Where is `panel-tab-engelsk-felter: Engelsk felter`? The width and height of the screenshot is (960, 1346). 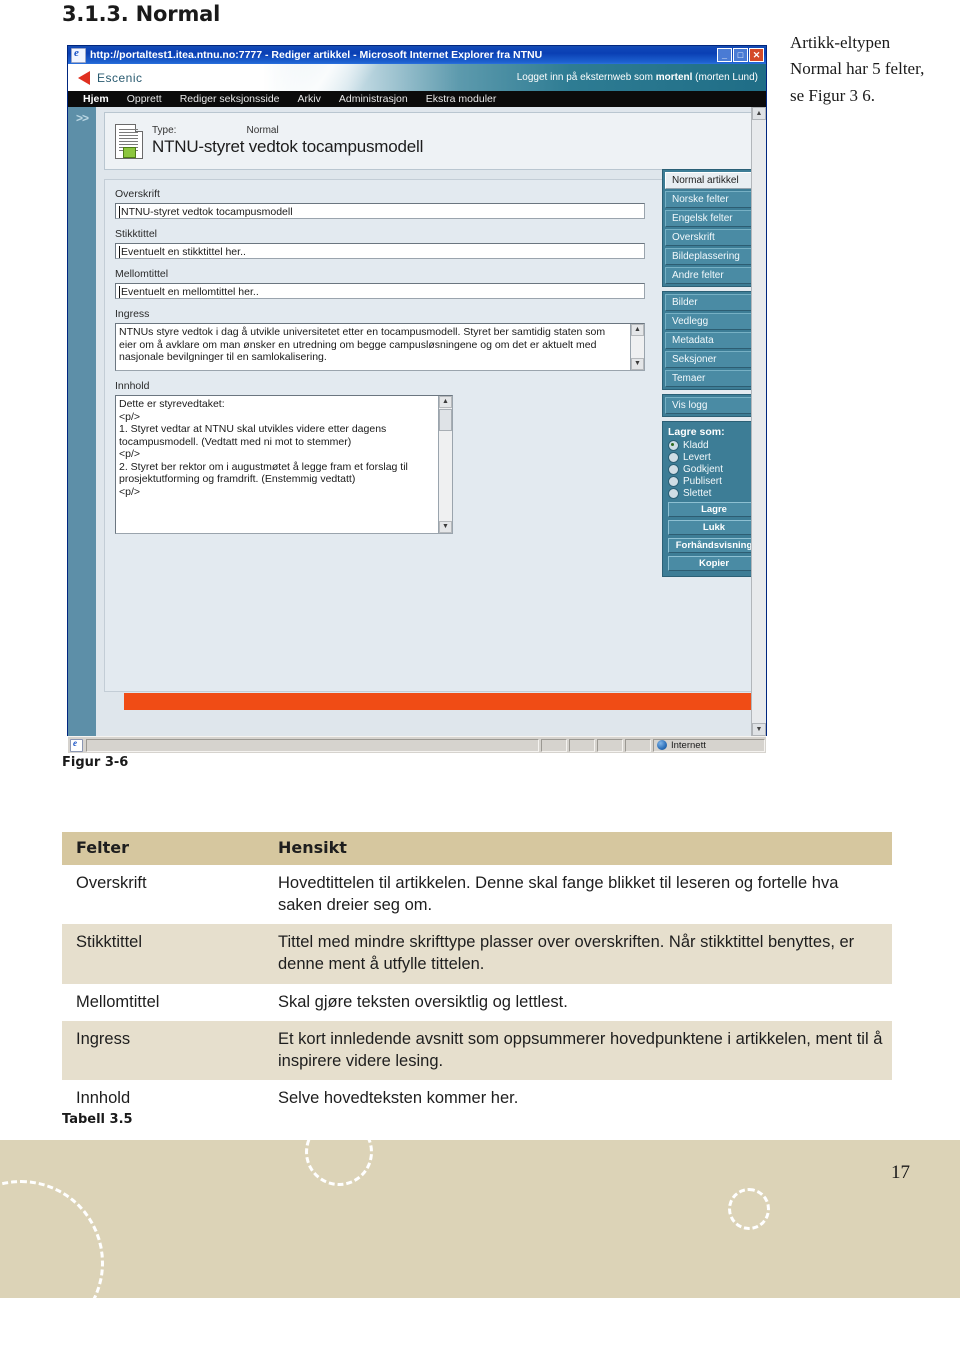 panel-tab-engelsk-felter: Engelsk felter is located at coordinates (714, 218).